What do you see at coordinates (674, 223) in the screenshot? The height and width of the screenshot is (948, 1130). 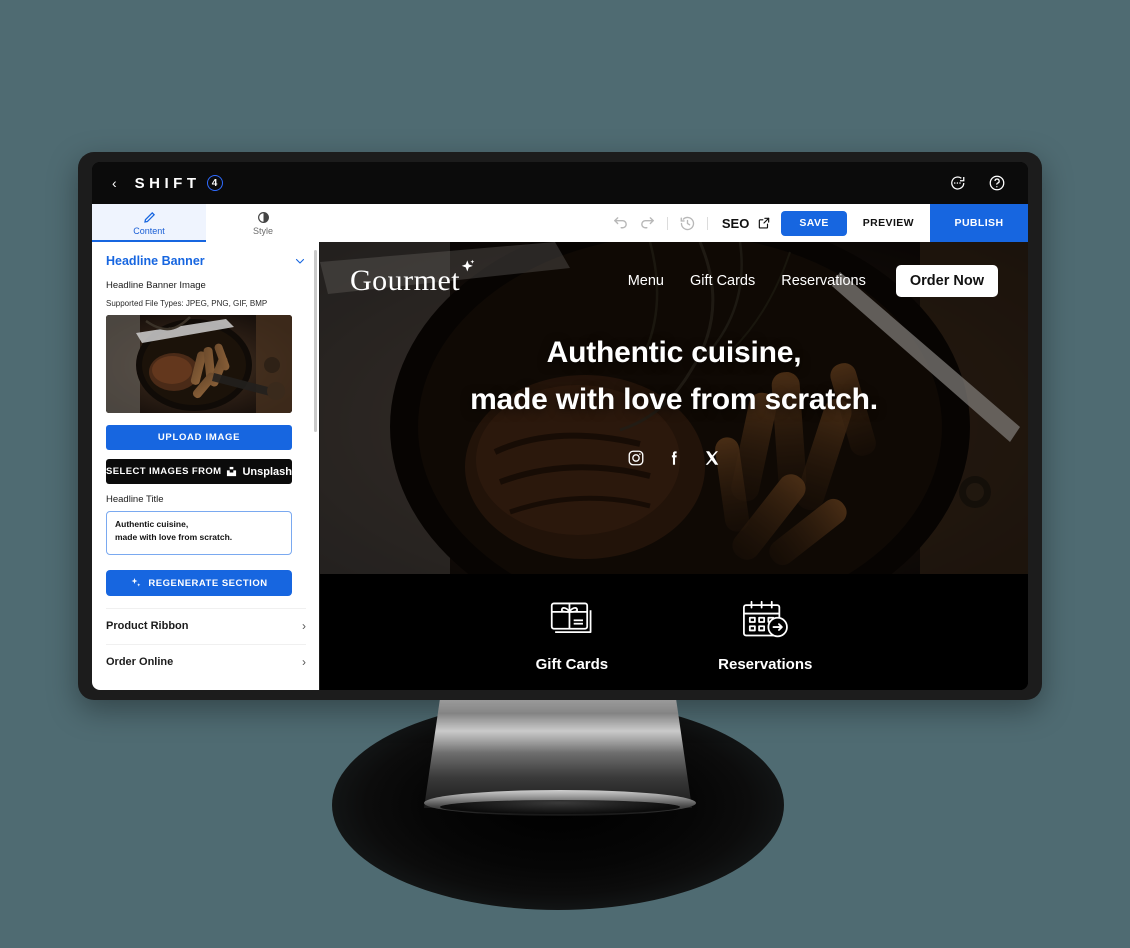 I see `toolbar-actions: SEO SAVE PREVIEW PUBLISH` at bounding box center [674, 223].